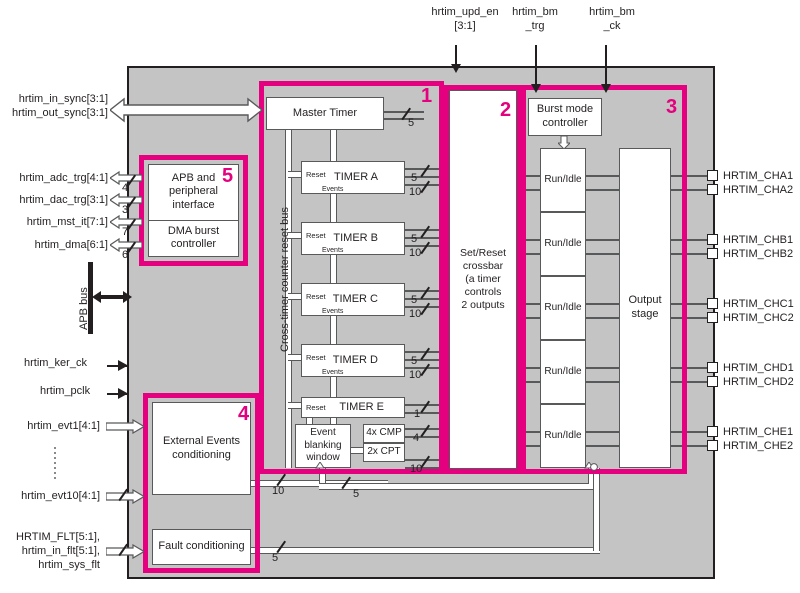 The width and height of the screenshot is (800, 593). I want to click on timer-d-width-2: 10, so click(415, 375).